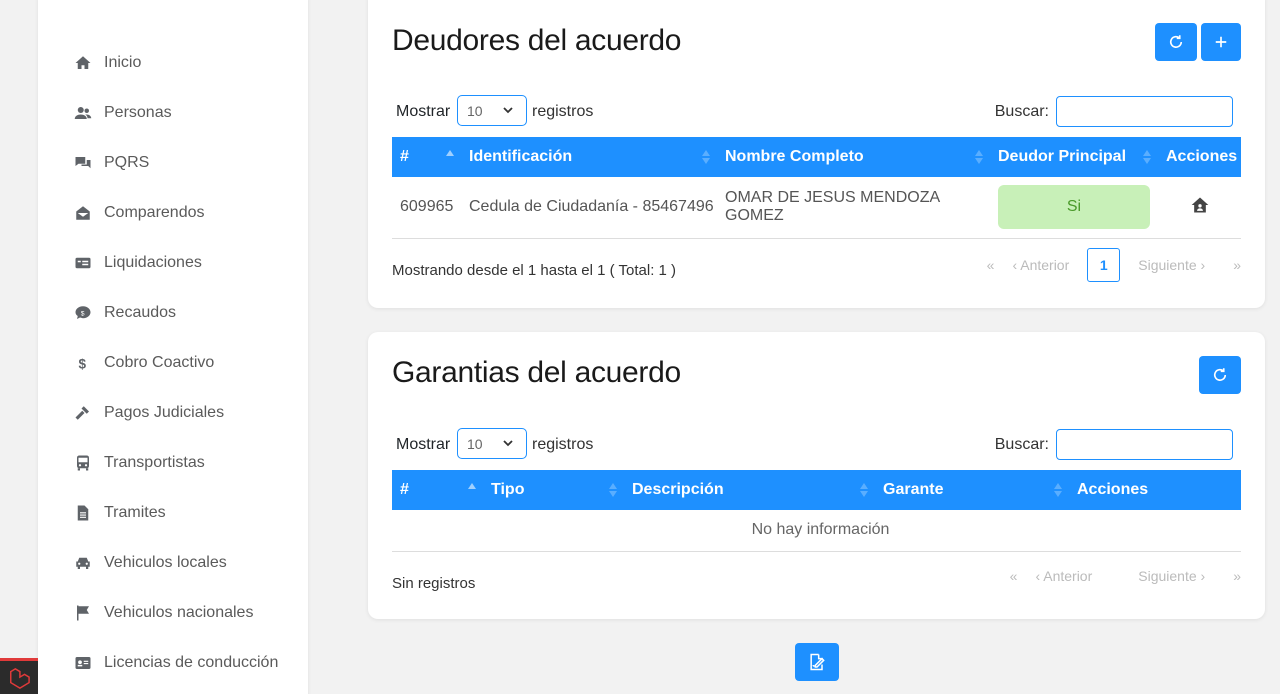  What do you see at coordinates (83, 263) in the screenshot?
I see `money-bill-icon` at bounding box center [83, 263].